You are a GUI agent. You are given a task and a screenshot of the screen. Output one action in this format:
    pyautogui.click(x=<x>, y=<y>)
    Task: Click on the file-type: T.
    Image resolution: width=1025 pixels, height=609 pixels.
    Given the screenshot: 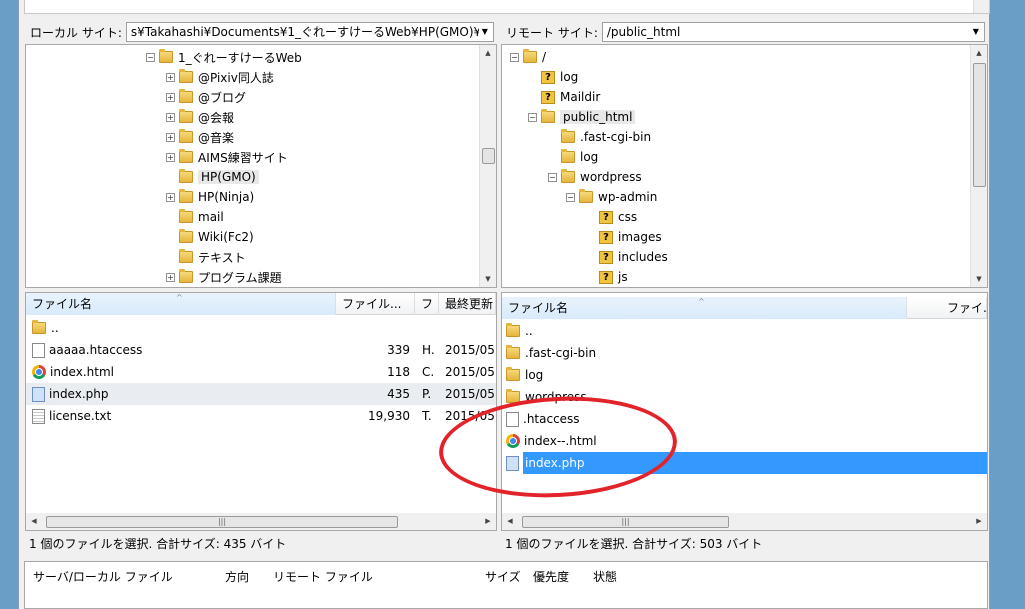 What is the action you would take?
    pyautogui.click(x=427, y=416)
    